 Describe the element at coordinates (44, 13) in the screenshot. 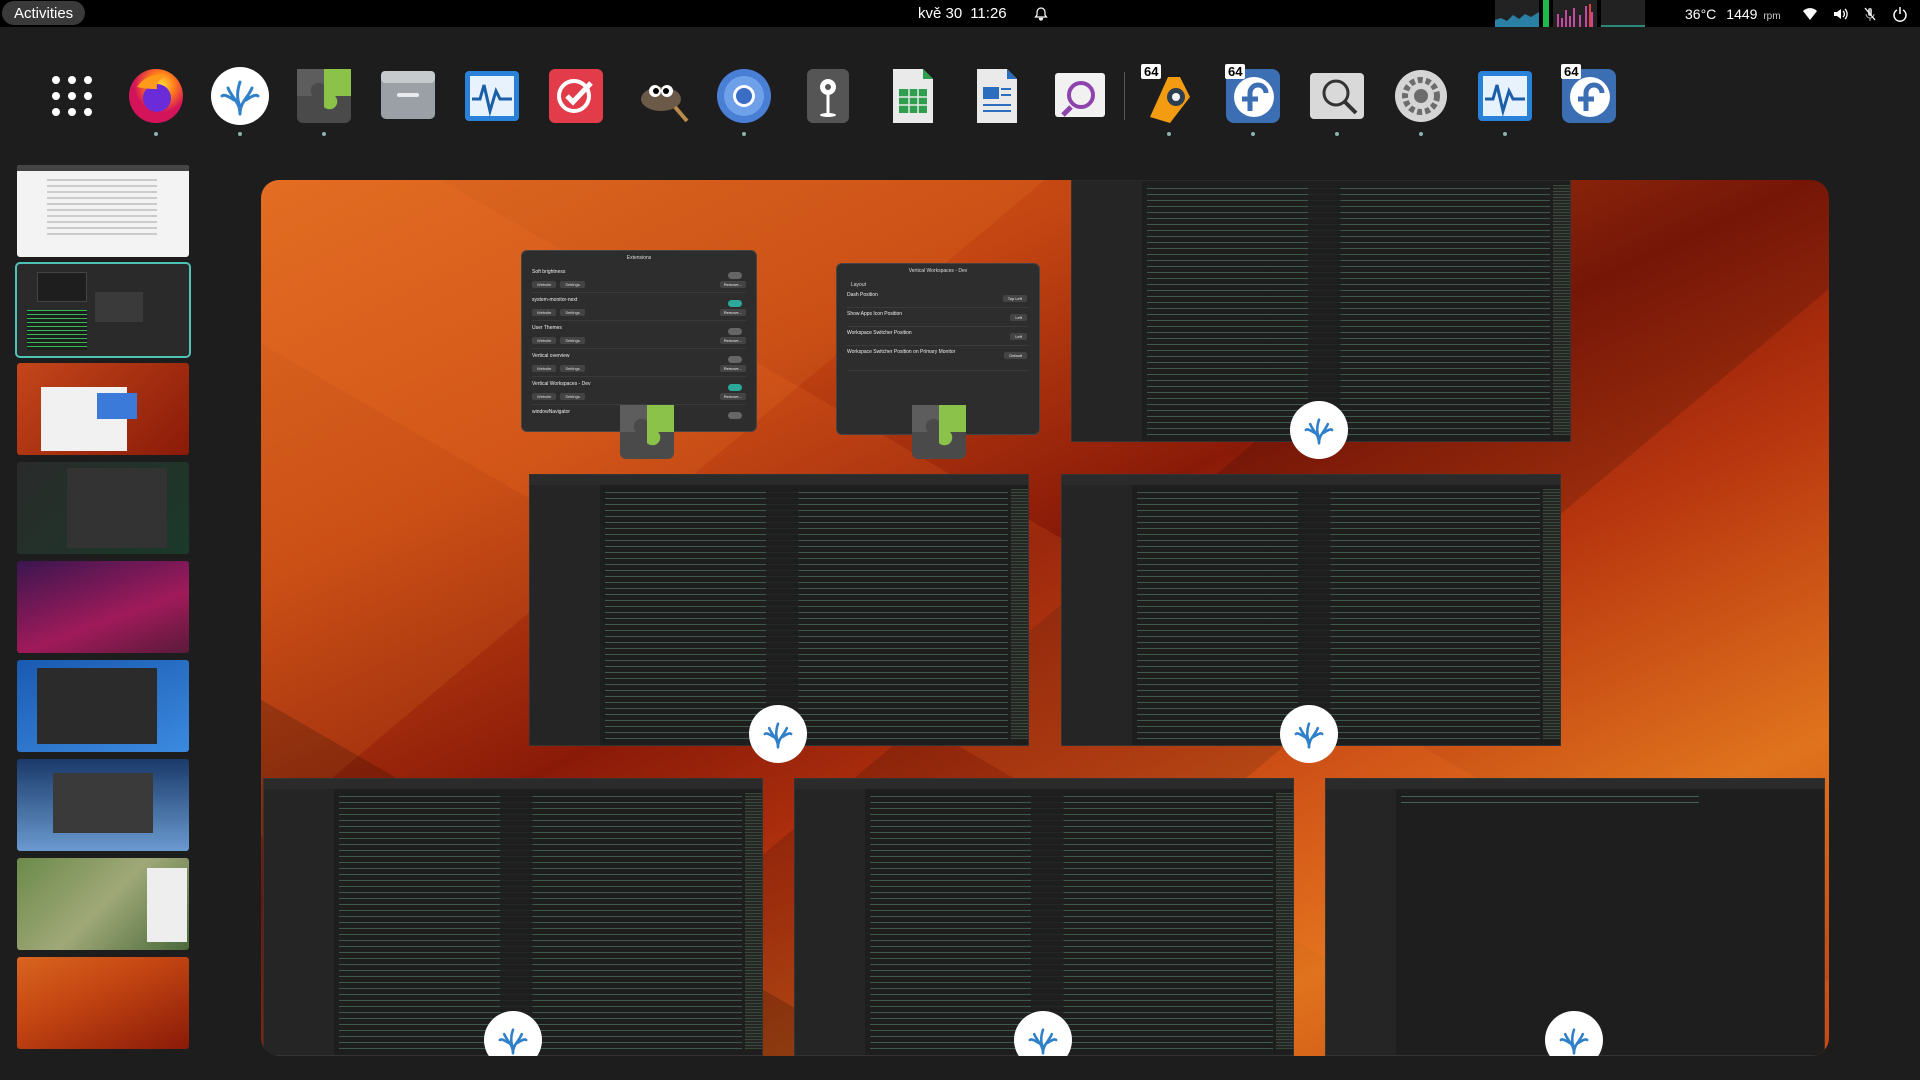

I see `activities-button: Activities` at that location.